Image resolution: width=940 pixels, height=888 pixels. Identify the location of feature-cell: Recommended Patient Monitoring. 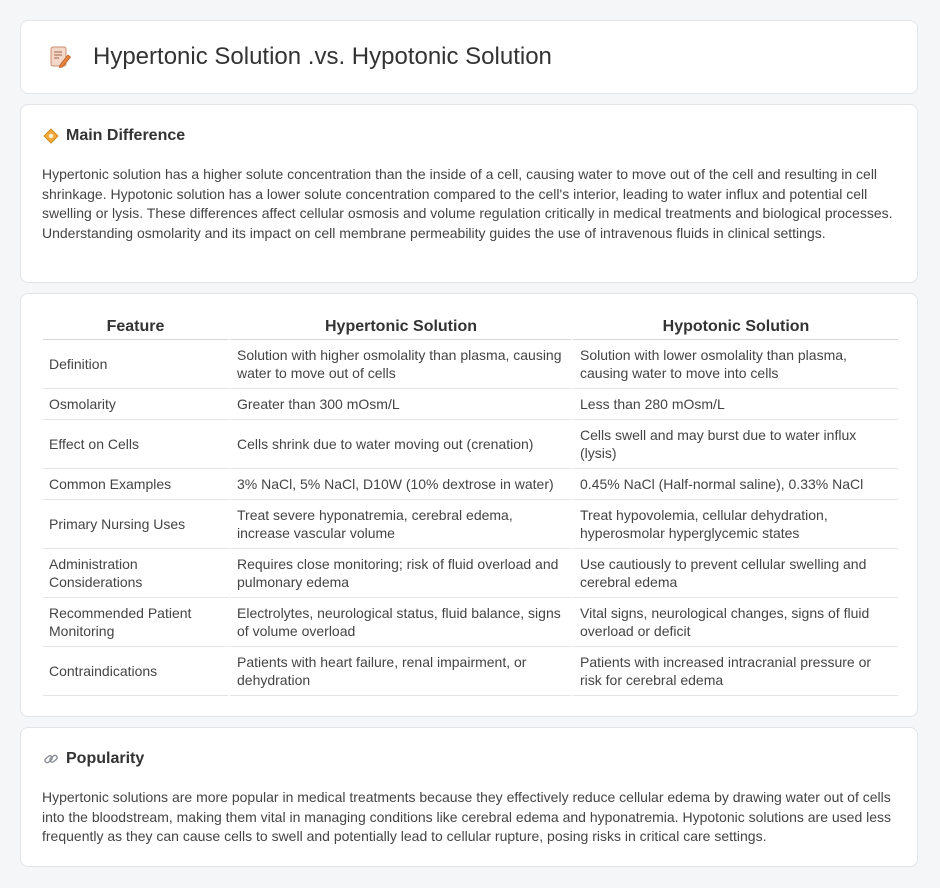
(135, 622).